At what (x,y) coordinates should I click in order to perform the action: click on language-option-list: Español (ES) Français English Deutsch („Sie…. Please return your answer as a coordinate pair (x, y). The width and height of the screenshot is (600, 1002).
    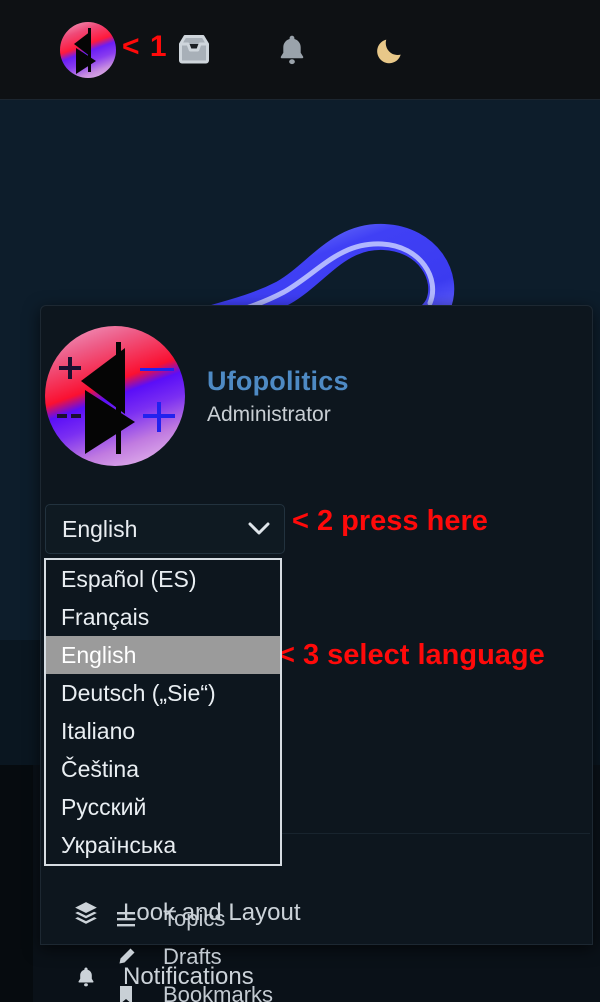
    Looking at the image, I should click on (163, 712).